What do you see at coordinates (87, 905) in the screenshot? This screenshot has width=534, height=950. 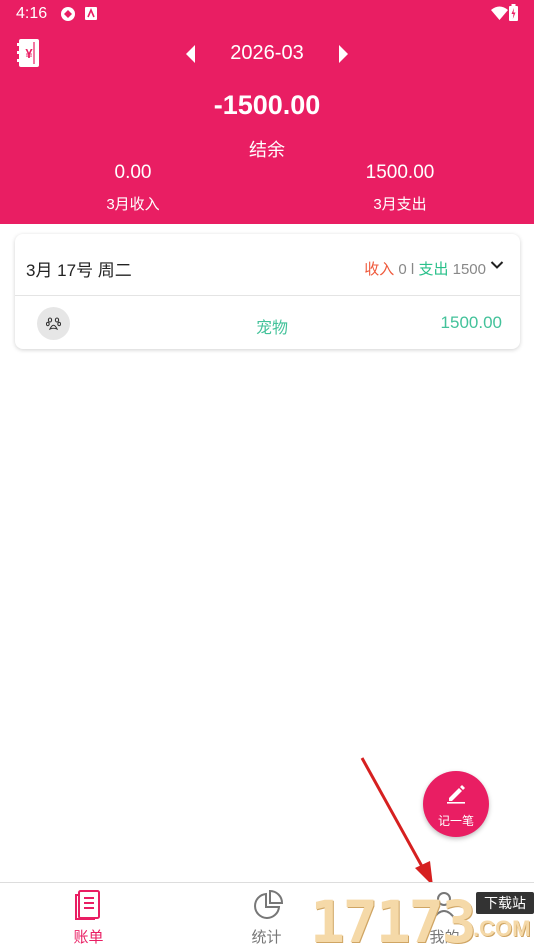 I see `bill-icon` at bounding box center [87, 905].